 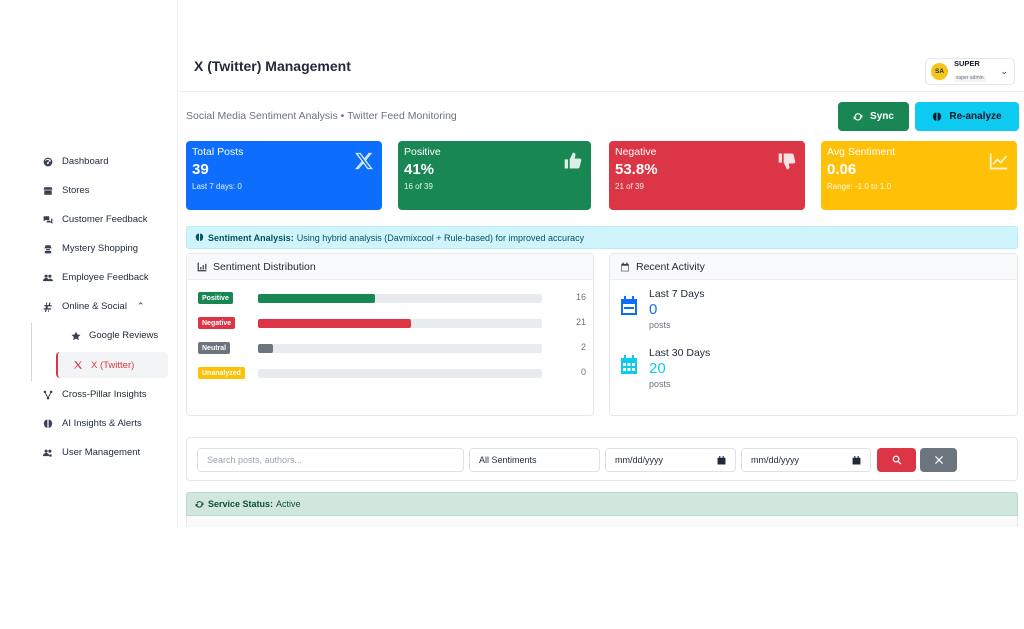 What do you see at coordinates (602, 521) in the screenshot?
I see `content-bottom-edge` at bounding box center [602, 521].